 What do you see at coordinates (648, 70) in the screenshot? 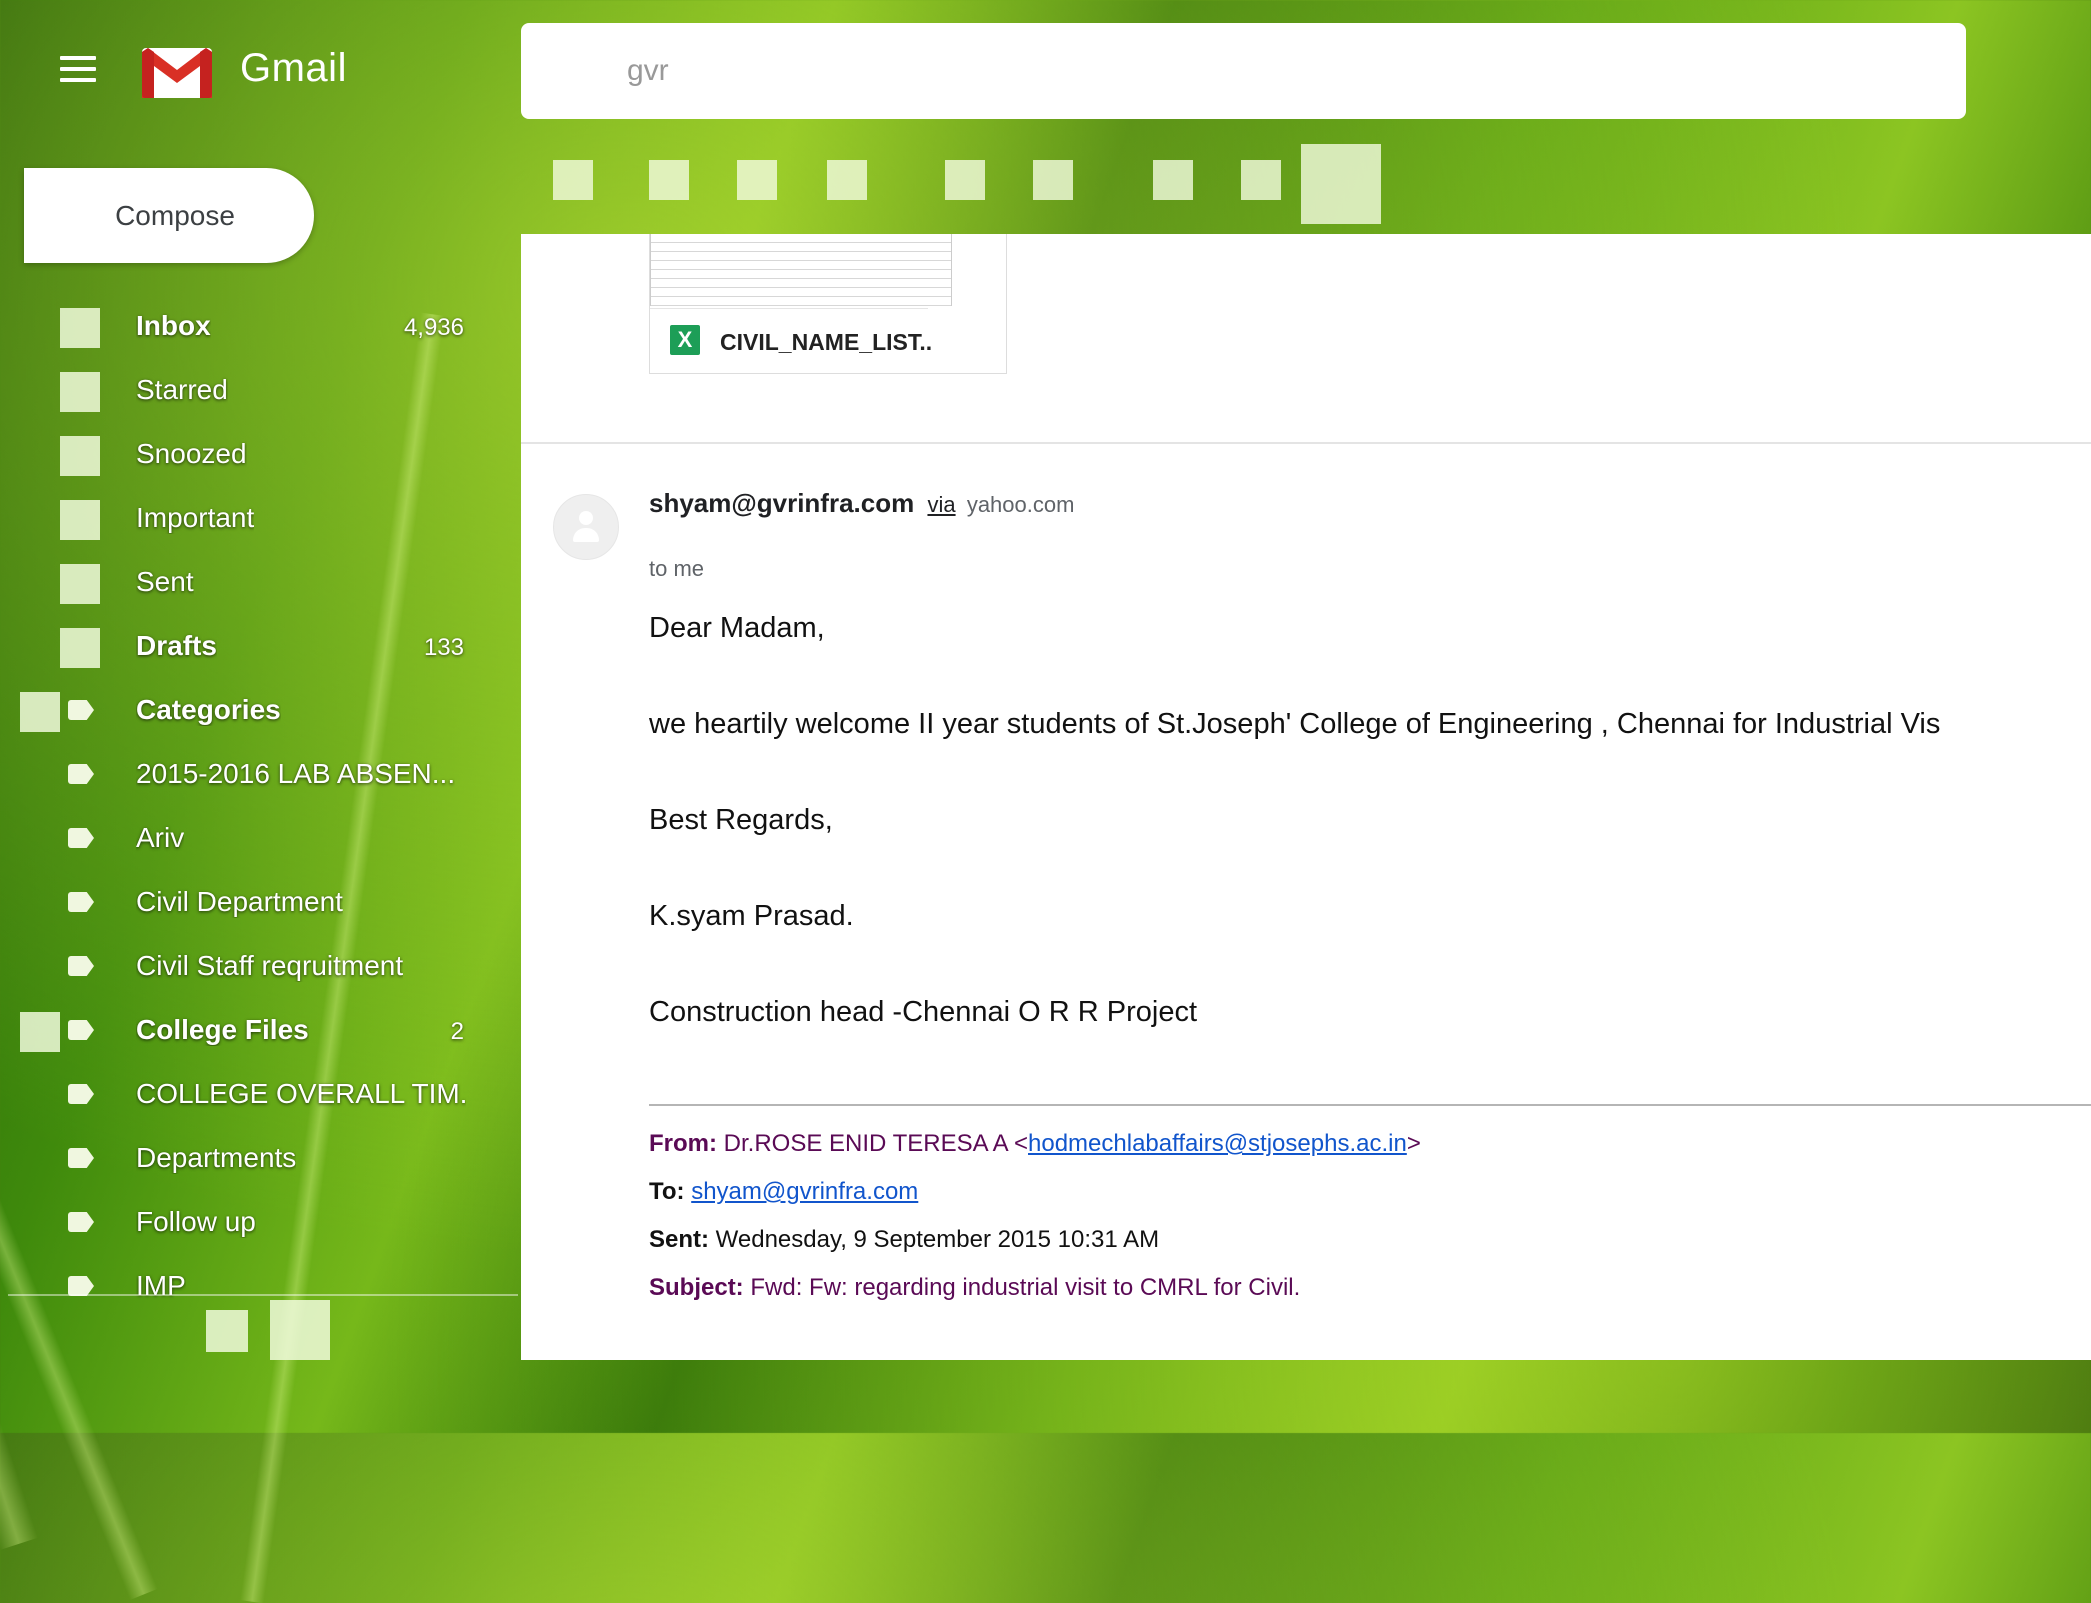
I see `search-query: gvr` at bounding box center [648, 70].